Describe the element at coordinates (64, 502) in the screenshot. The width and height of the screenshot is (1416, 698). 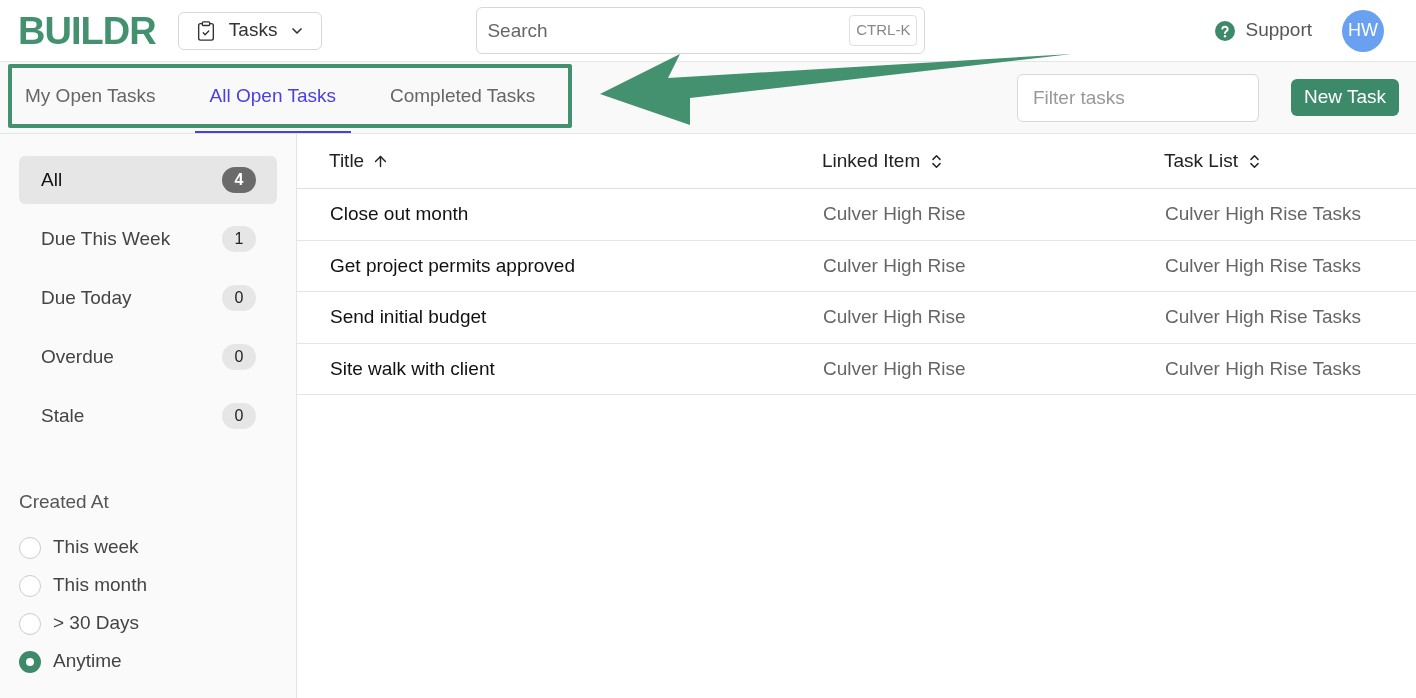
I see `section-heading: Created At` at that location.